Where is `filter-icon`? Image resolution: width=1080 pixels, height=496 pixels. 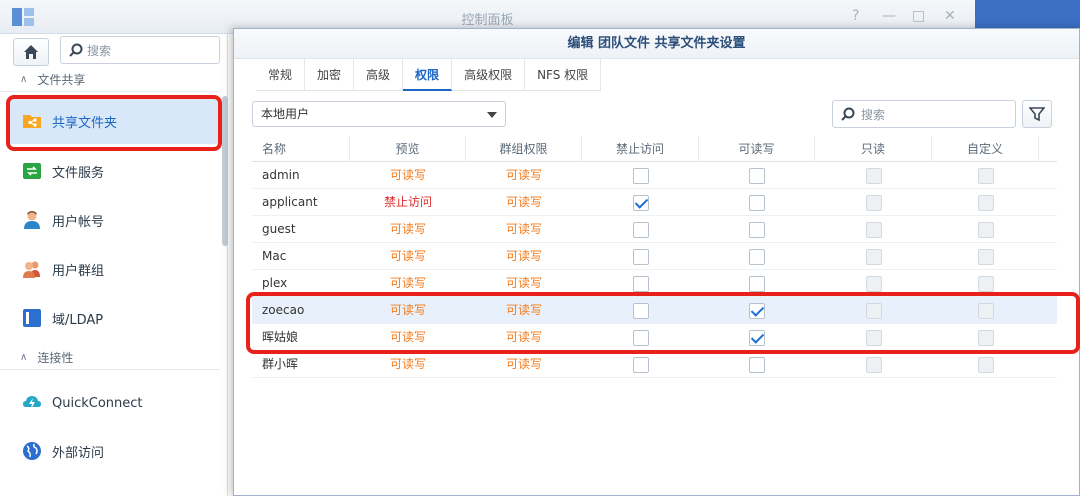 filter-icon is located at coordinates (1037, 114).